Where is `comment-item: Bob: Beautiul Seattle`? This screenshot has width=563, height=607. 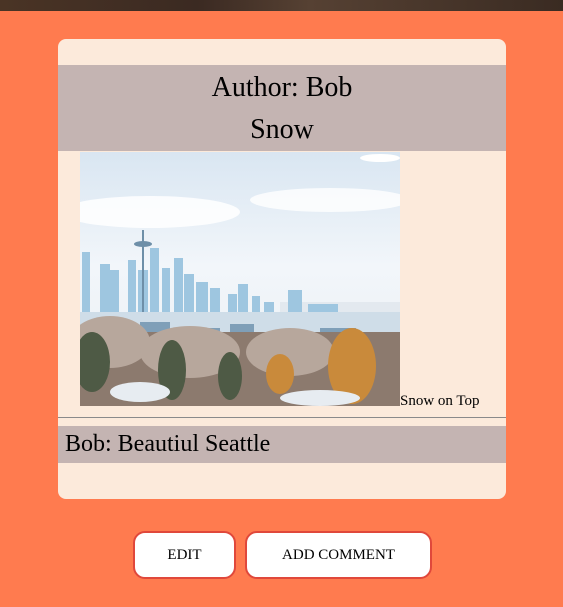
comment-item: Bob: Beautiul Seattle is located at coordinates (282, 444).